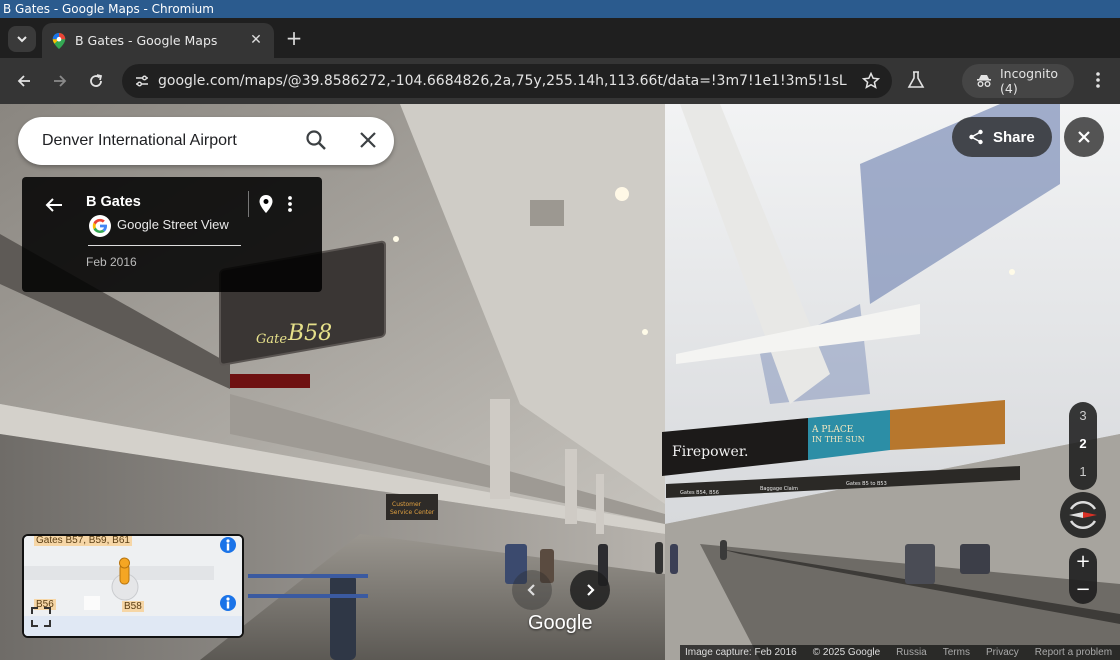 The image size is (1120, 660). I want to click on customer-service-sign-line2: Service Center, so click(412, 512).